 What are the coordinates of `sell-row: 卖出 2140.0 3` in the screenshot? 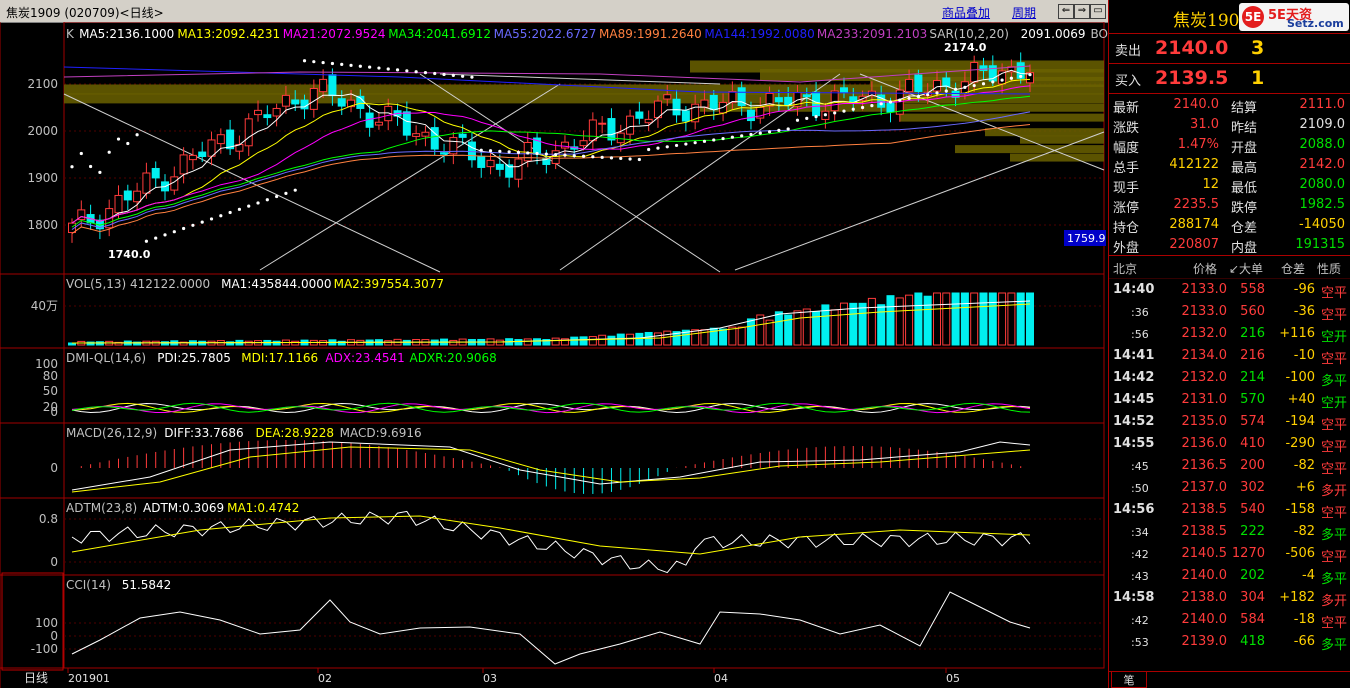 It's located at (1229, 49).